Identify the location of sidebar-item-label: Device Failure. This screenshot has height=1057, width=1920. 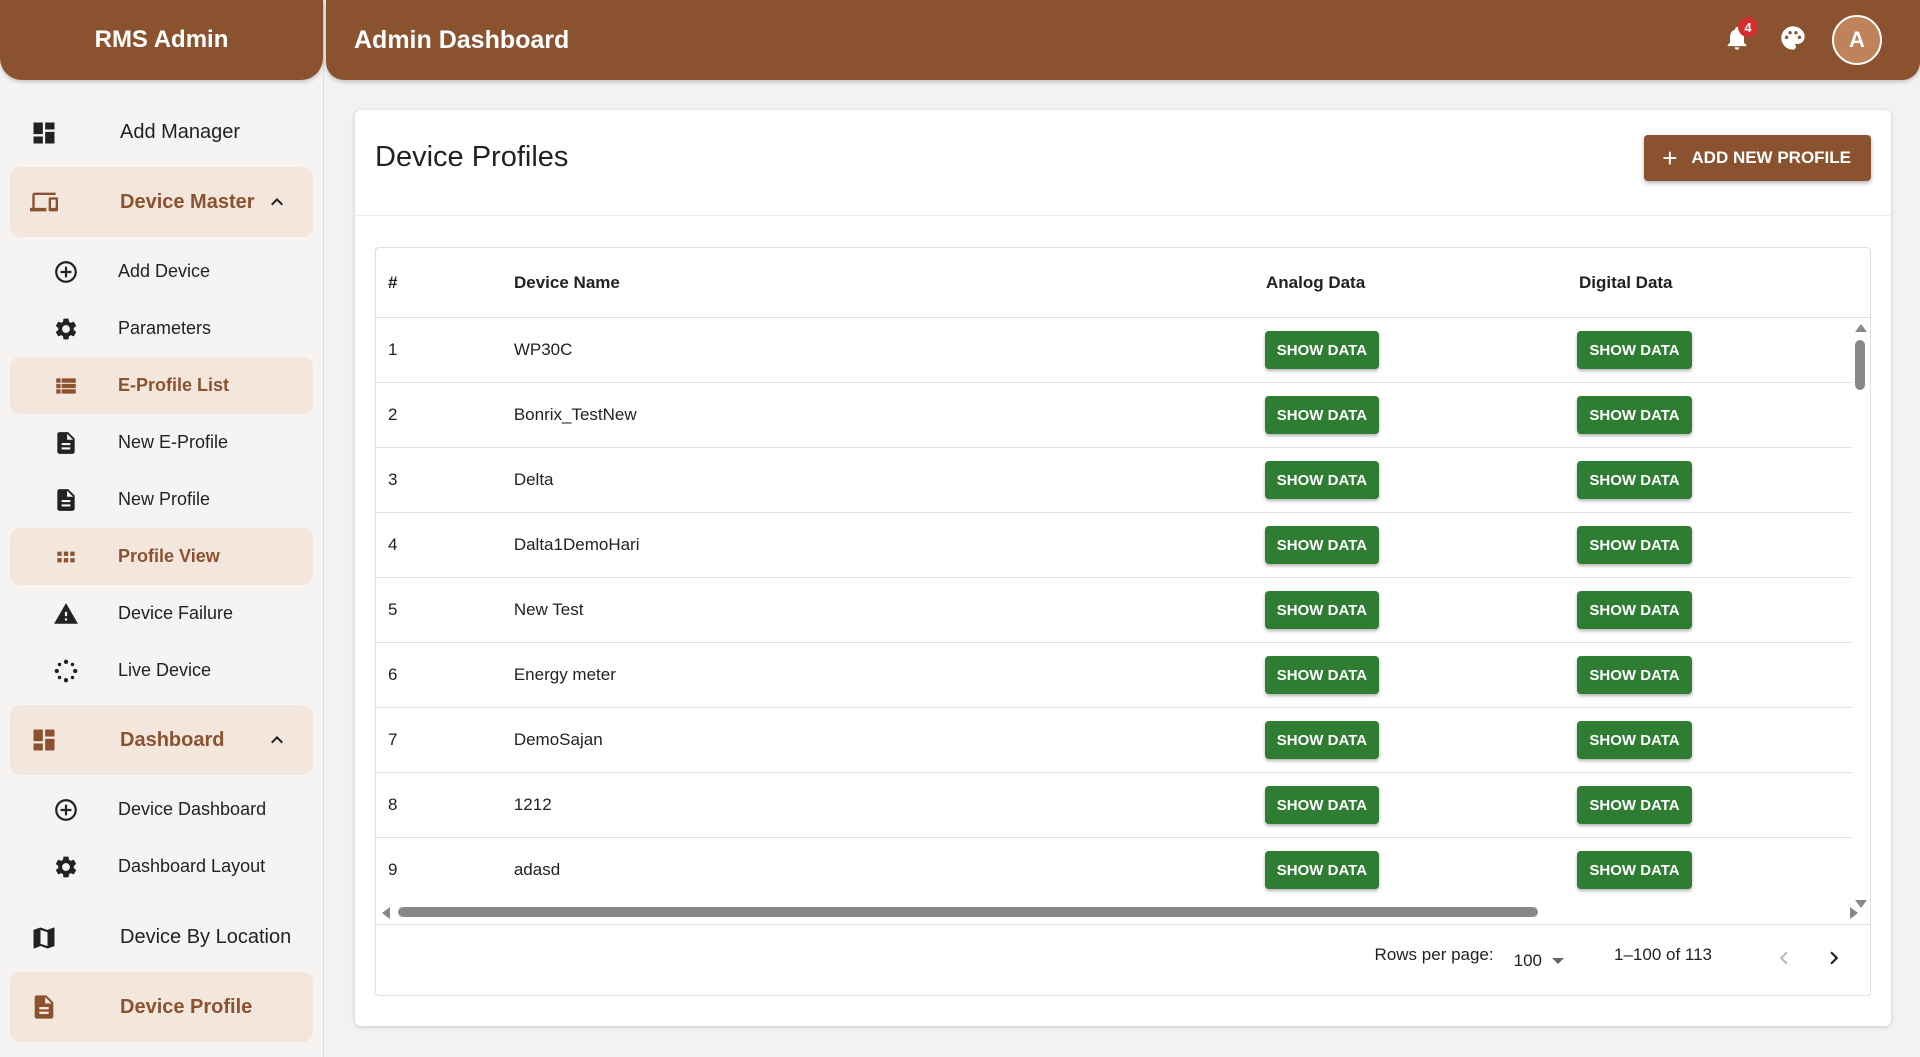
(176, 613).